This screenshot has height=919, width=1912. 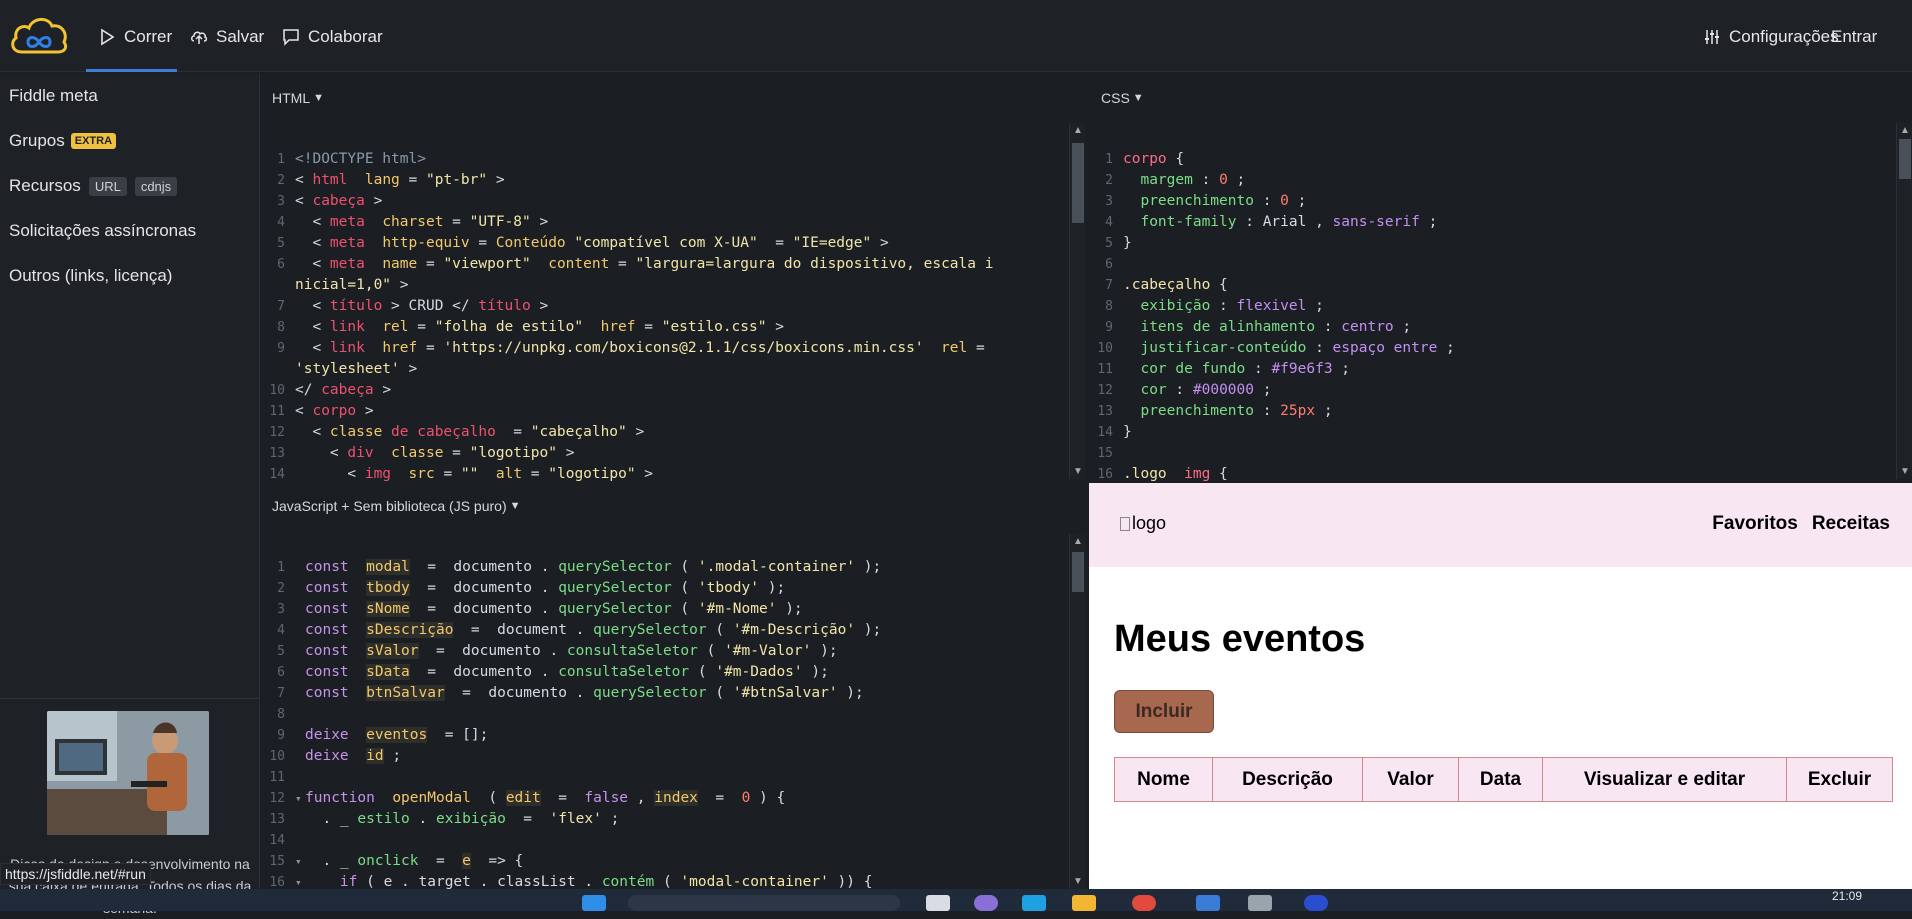 What do you see at coordinates (1084, 903) in the screenshot?
I see `folder-icon` at bounding box center [1084, 903].